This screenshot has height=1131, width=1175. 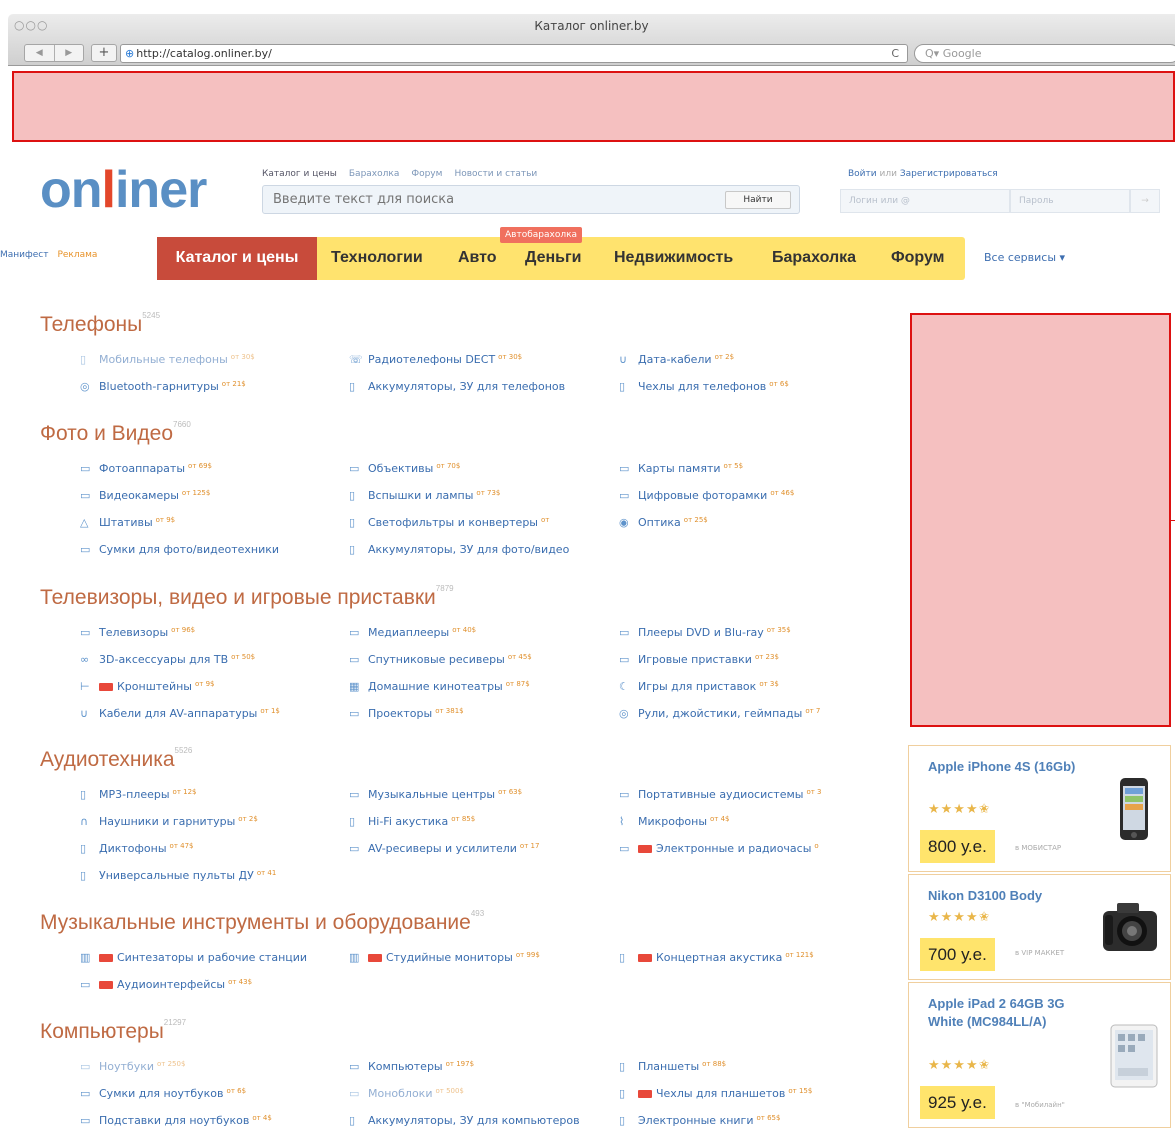 What do you see at coordinates (758, 200) in the screenshot?
I see `find-button: Найти` at bounding box center [758, 200].